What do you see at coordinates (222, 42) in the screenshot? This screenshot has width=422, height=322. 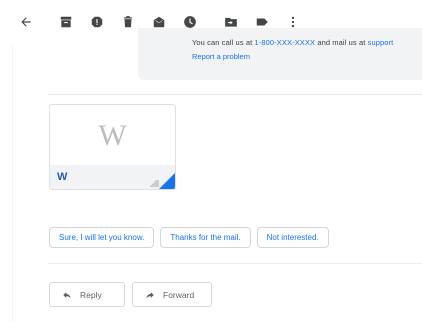 I see `contact-text-start: You can call us at` at bounding box center [222, 42].